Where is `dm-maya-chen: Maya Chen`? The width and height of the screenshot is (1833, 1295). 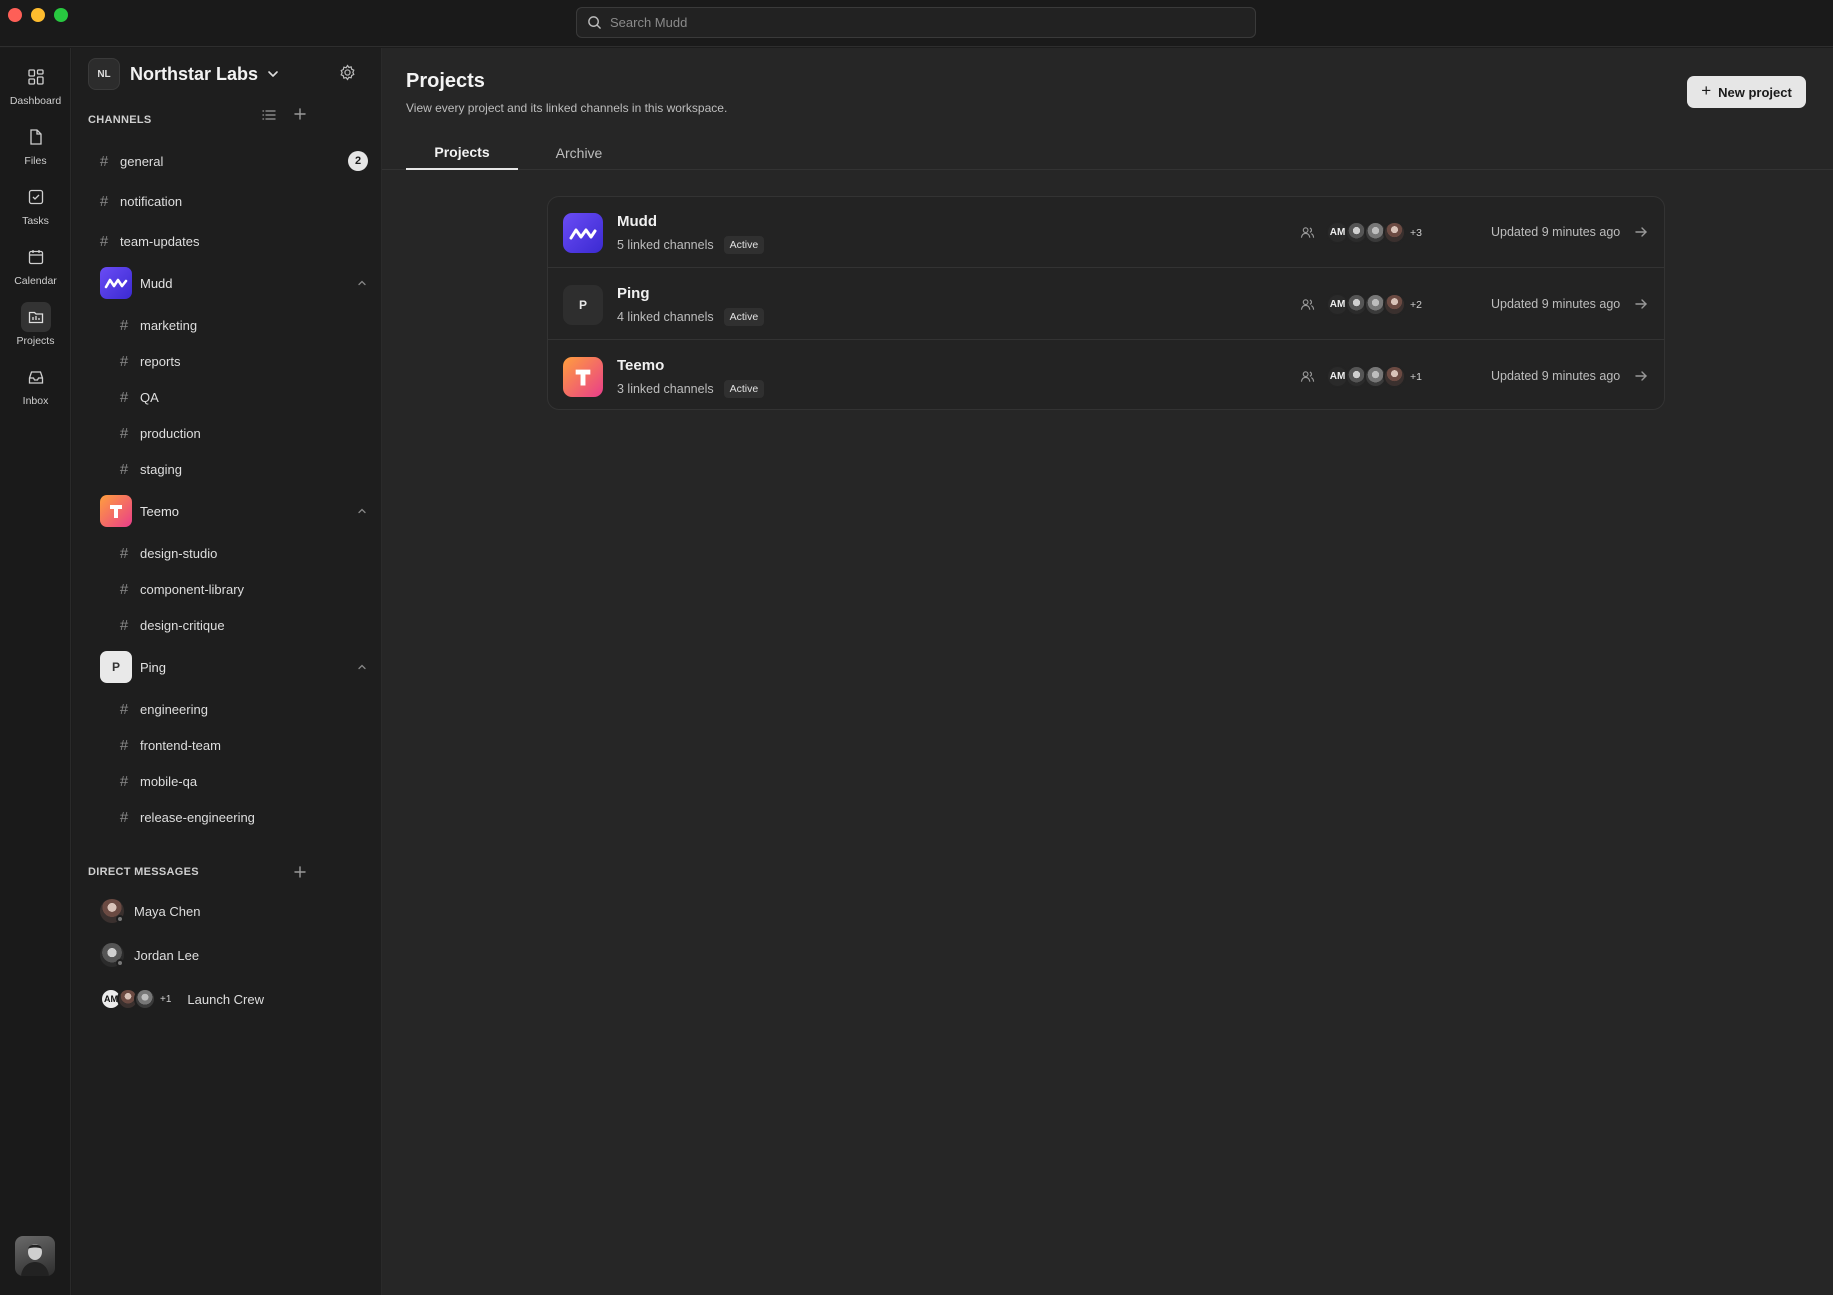
dm-maya-chen: Maya Chen is located at coordinates (150, 911).